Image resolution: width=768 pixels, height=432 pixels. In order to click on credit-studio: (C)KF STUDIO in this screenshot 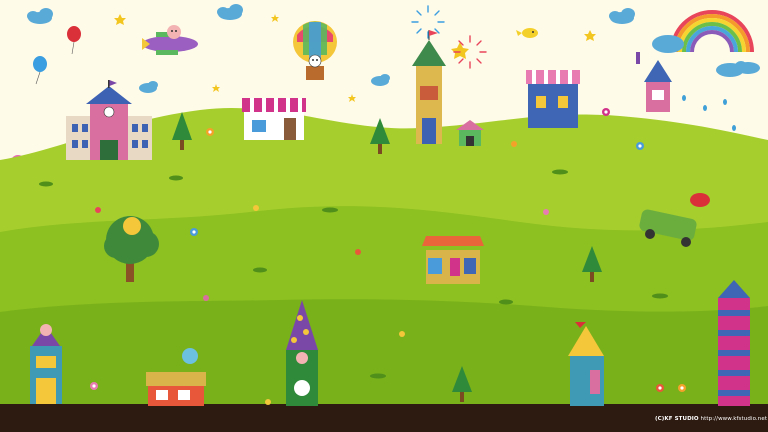, I will do `click(677, 419)`.